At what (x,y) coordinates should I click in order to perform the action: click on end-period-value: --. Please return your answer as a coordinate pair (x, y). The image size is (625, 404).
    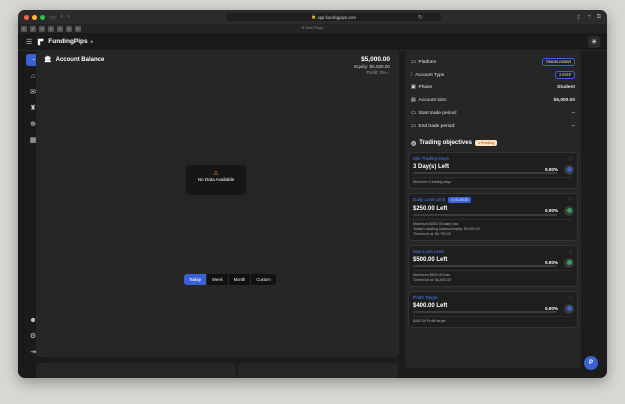
    Looking at the image, I should click on (573, 126).